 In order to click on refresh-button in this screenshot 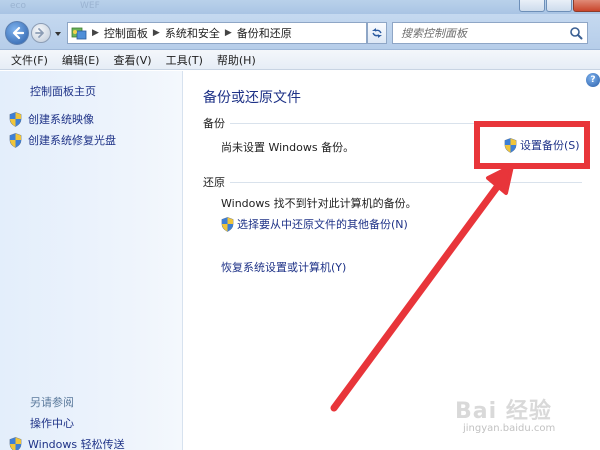, I will do `click(377, 33)`.